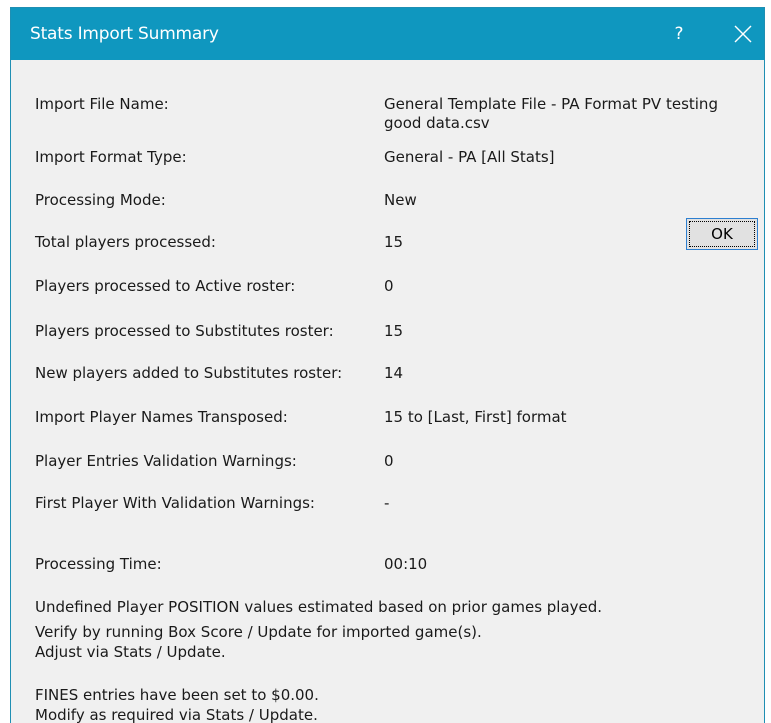 This screenshot has height=723, width=771. I want to click on import-format-type-value: General - PA [All Stats], so click(469, 157).